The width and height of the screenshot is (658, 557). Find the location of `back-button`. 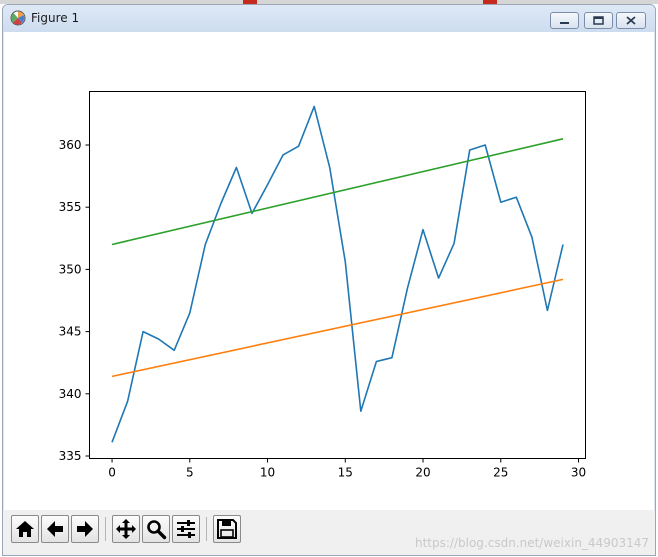

back-button is located at coordinates (55, 529).